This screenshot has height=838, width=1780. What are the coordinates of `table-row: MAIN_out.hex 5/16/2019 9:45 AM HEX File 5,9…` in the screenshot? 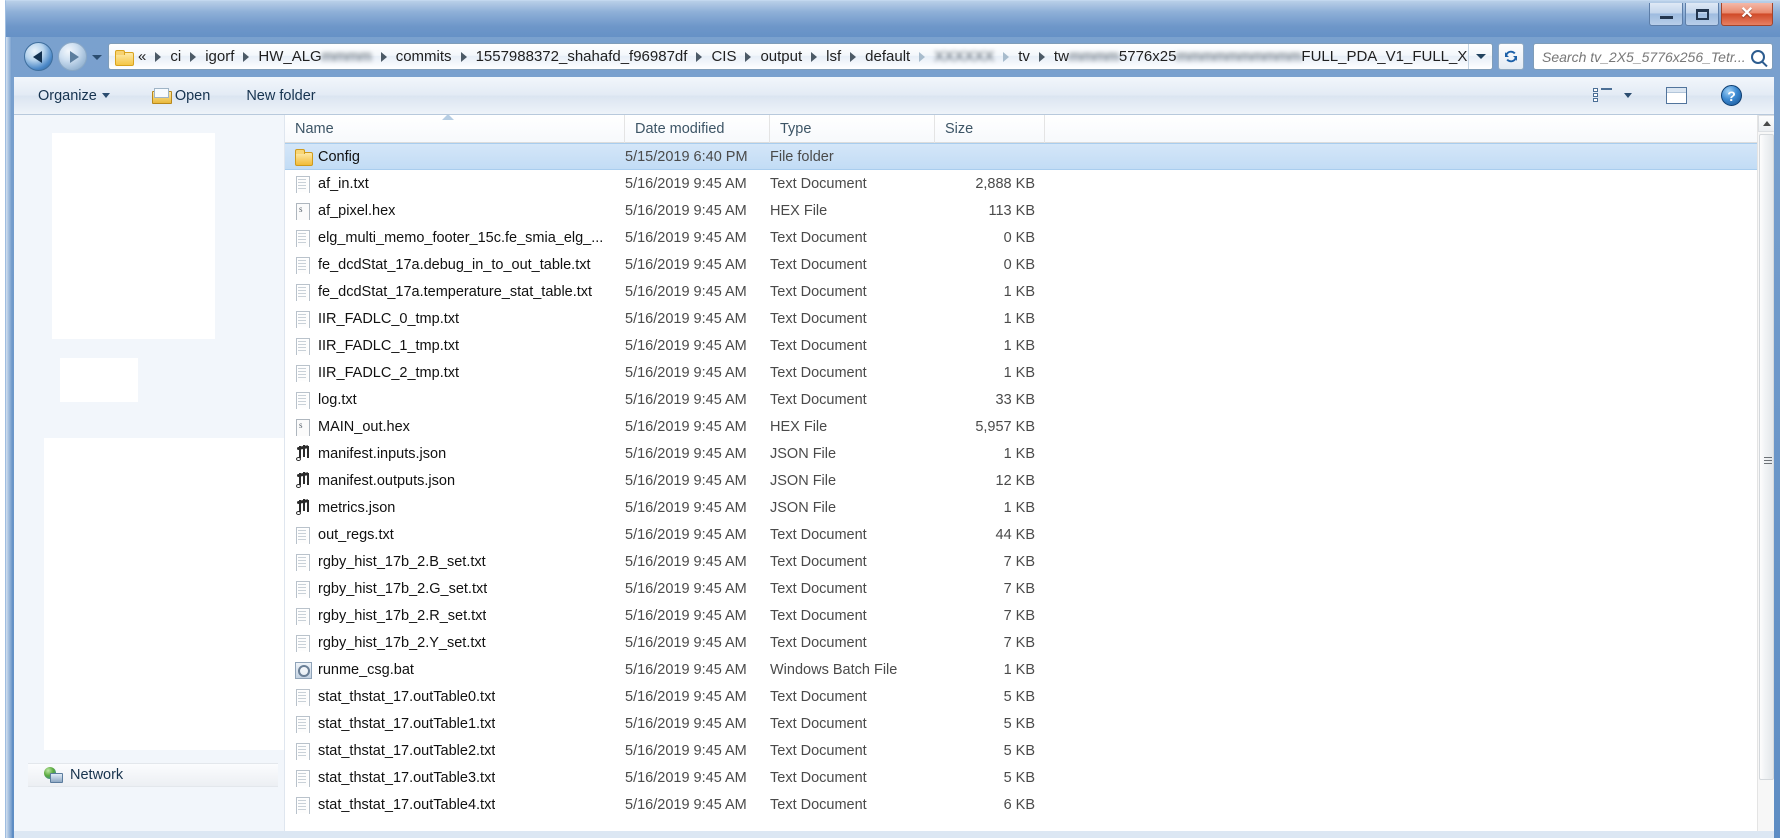 It's located at (1029, 426).